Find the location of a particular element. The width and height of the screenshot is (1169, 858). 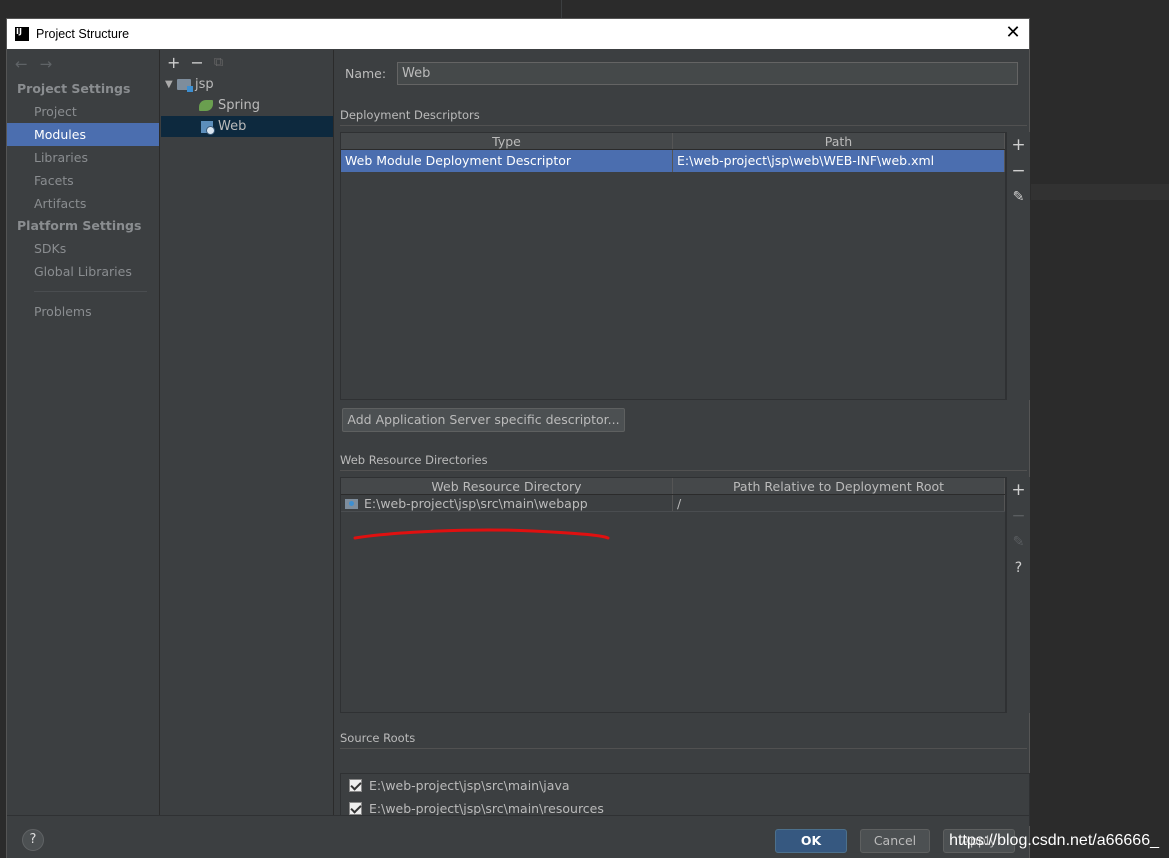

help-button: ? is located at coordinates (33, 840).